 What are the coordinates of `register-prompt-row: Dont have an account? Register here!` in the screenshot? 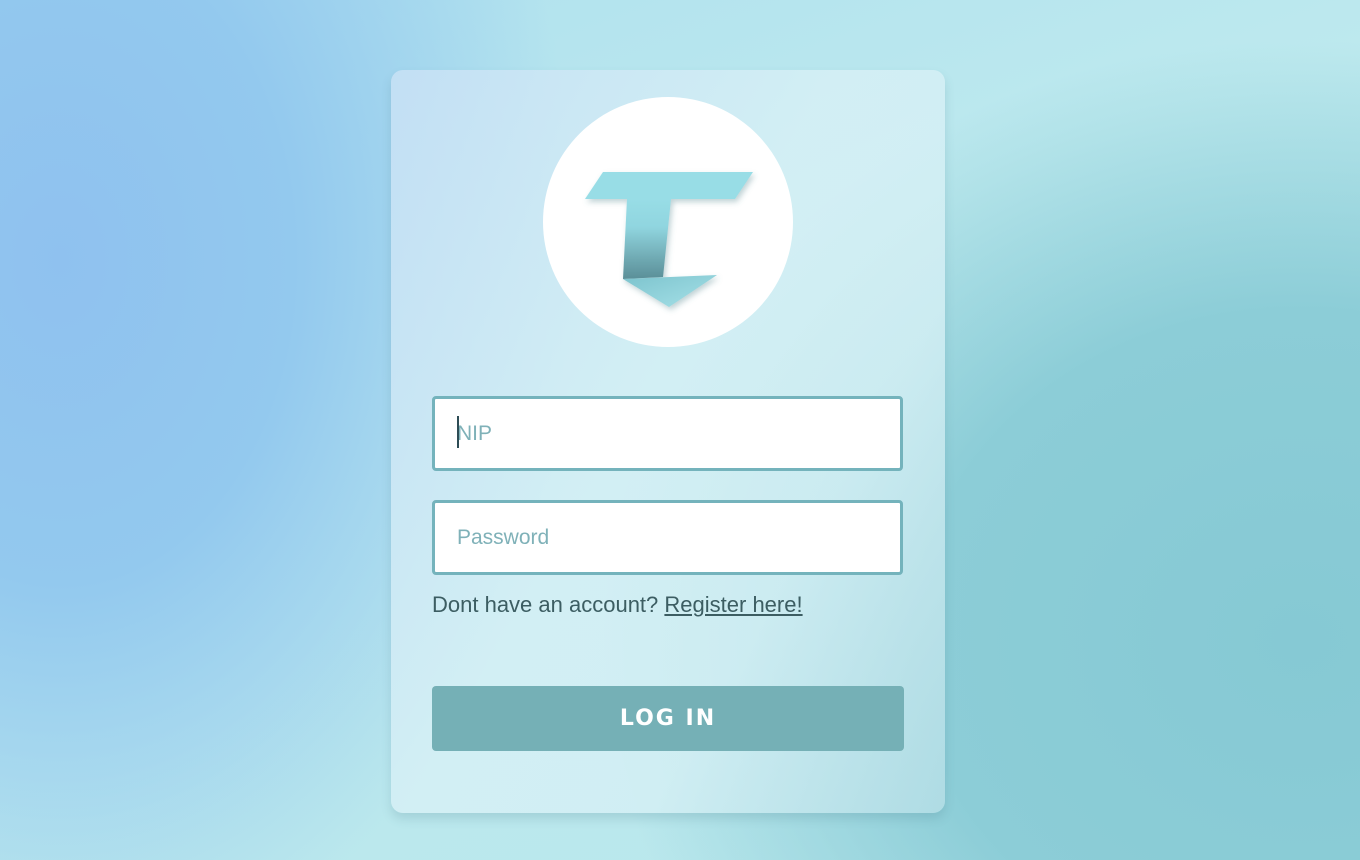 It's located at (617, 605).